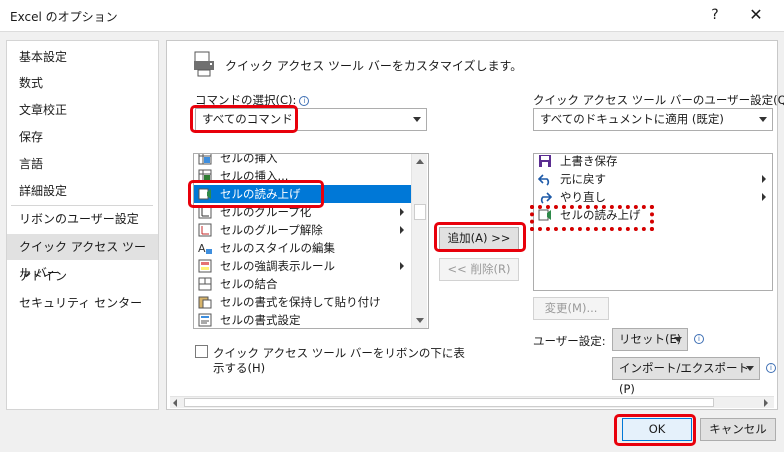  Describe the element at coordinates (82, 57) in the screenshot. I see `nav-item: 基本設定` at that location.